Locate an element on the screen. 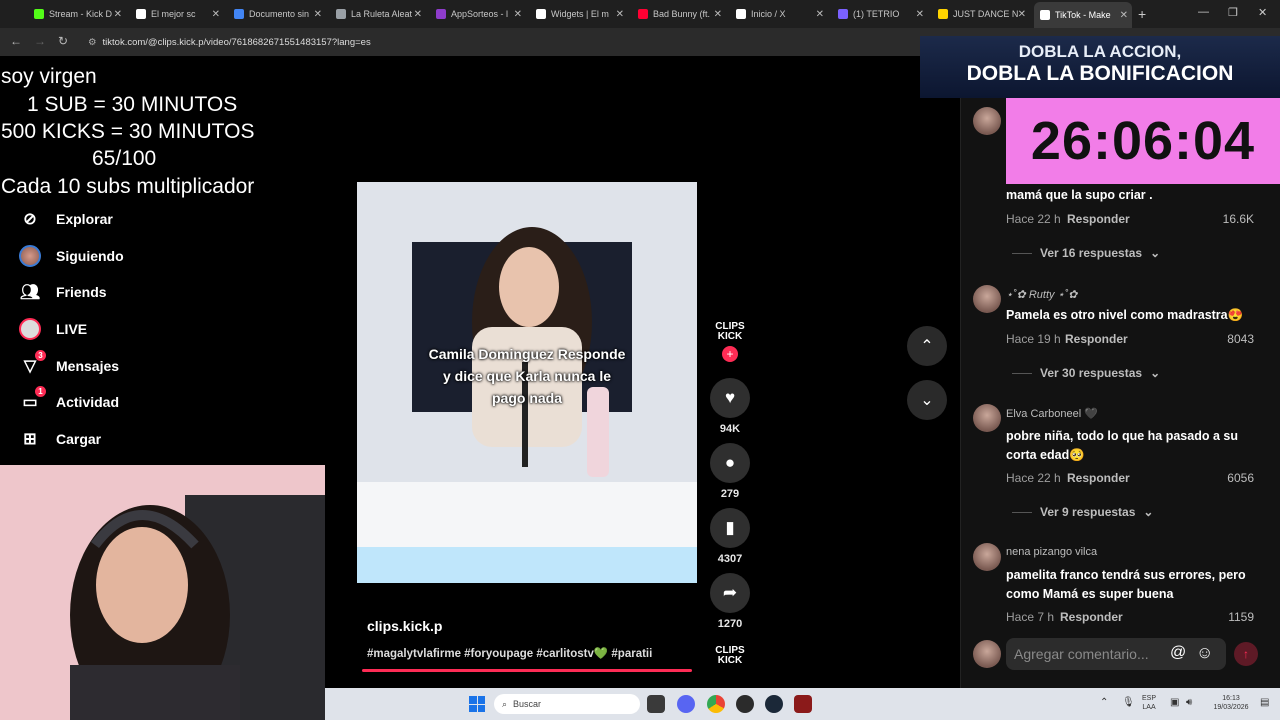  promo-banner: DOBLA LA ACCION, DOBLA LA BONIFICACION is located at coordinates (1100, 67).